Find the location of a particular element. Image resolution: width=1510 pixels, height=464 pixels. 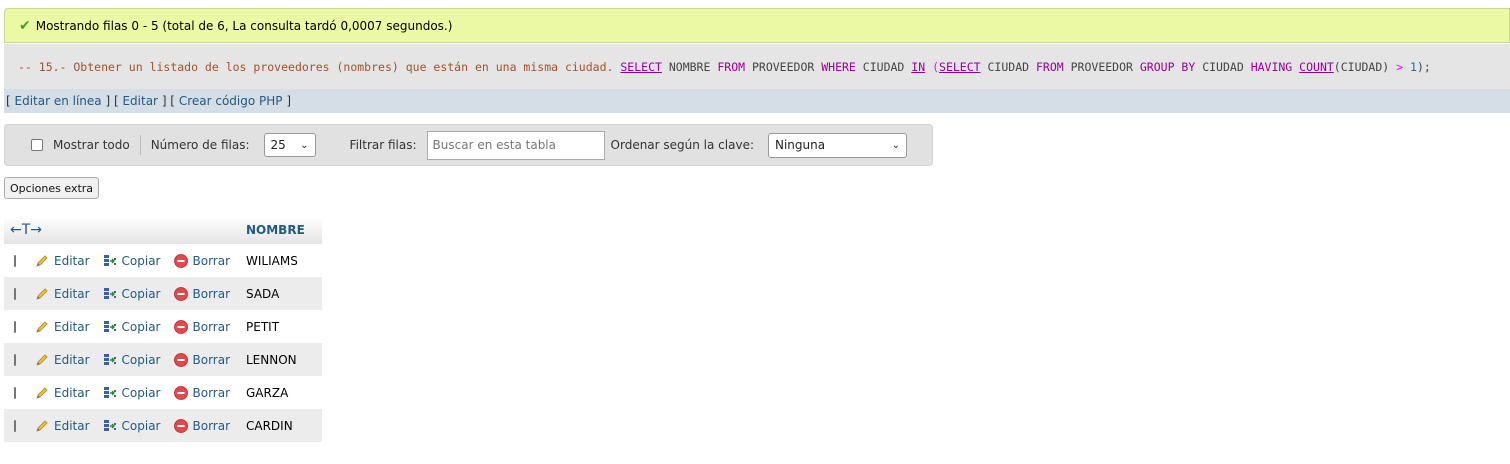

divider is located at coordinates (140, 145).